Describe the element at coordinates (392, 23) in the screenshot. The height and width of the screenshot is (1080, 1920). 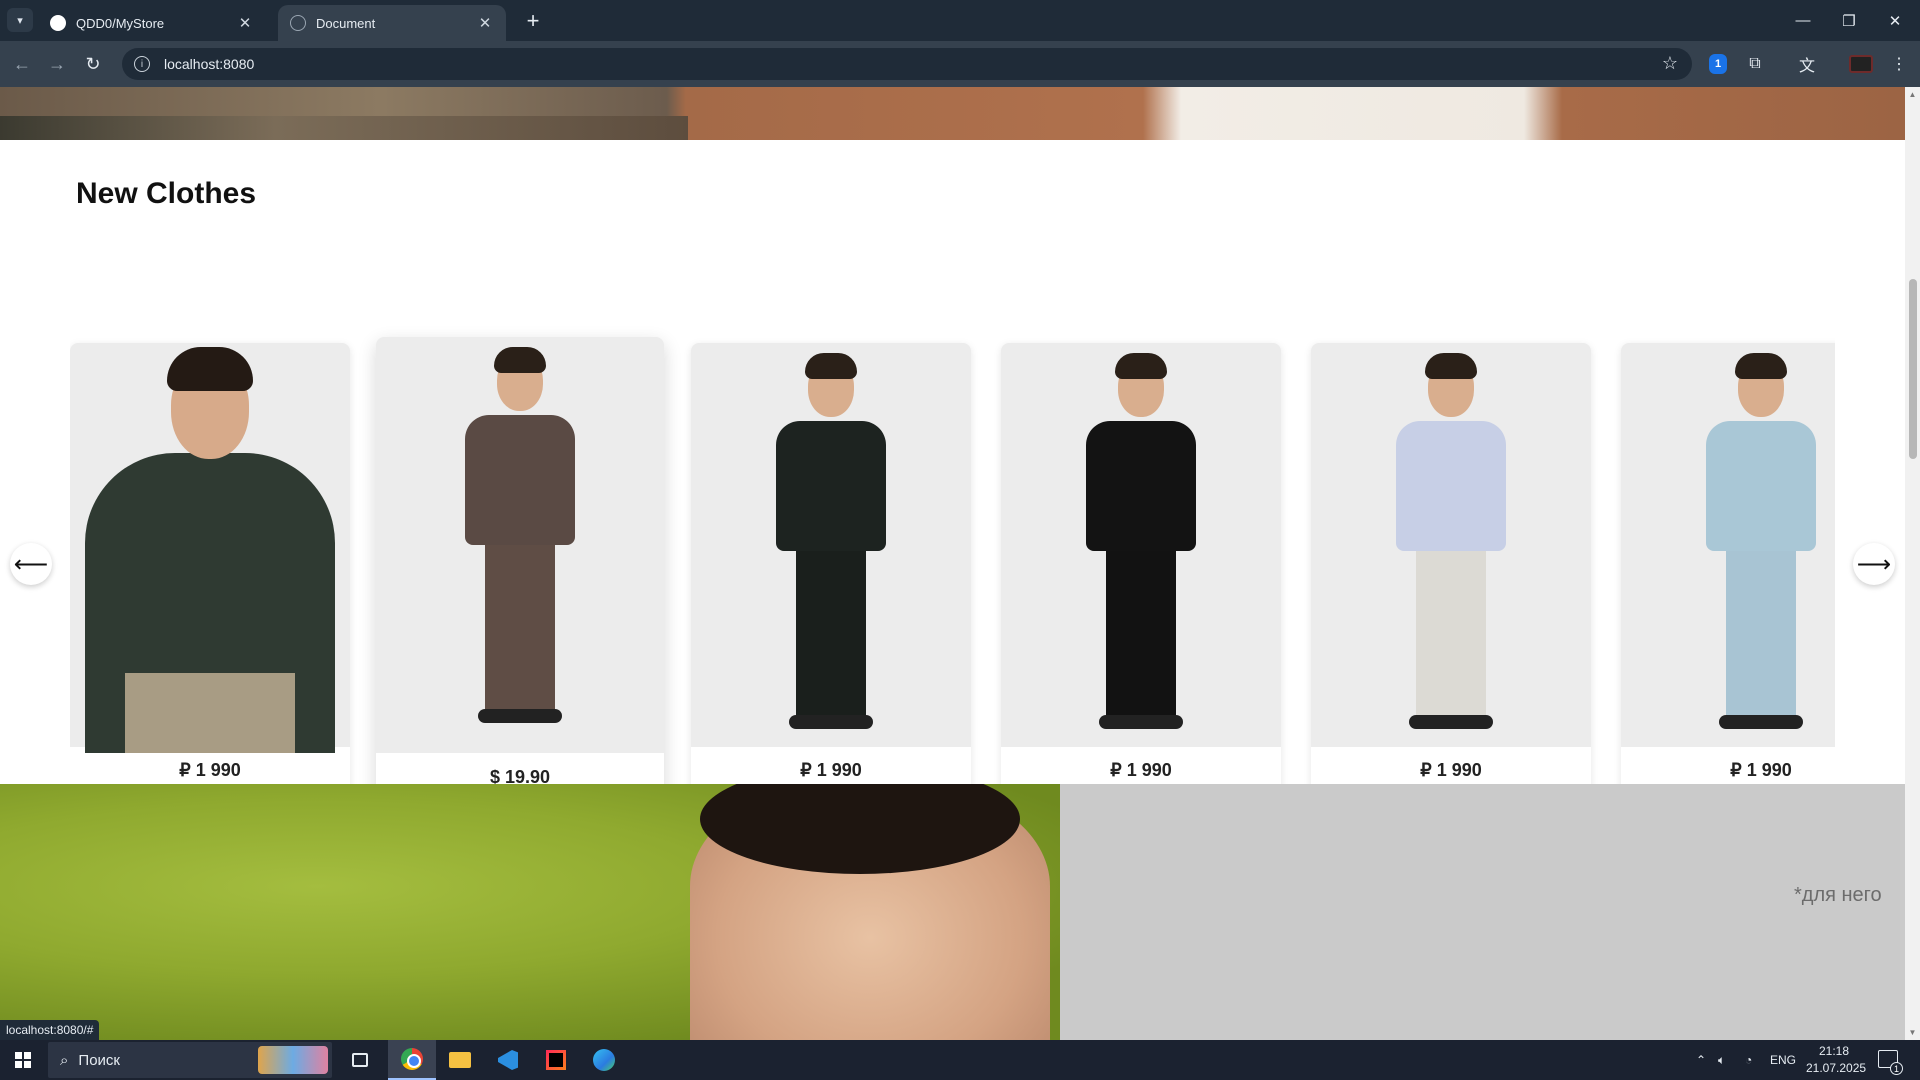
I see `tab-document: Document ✕` at that location.